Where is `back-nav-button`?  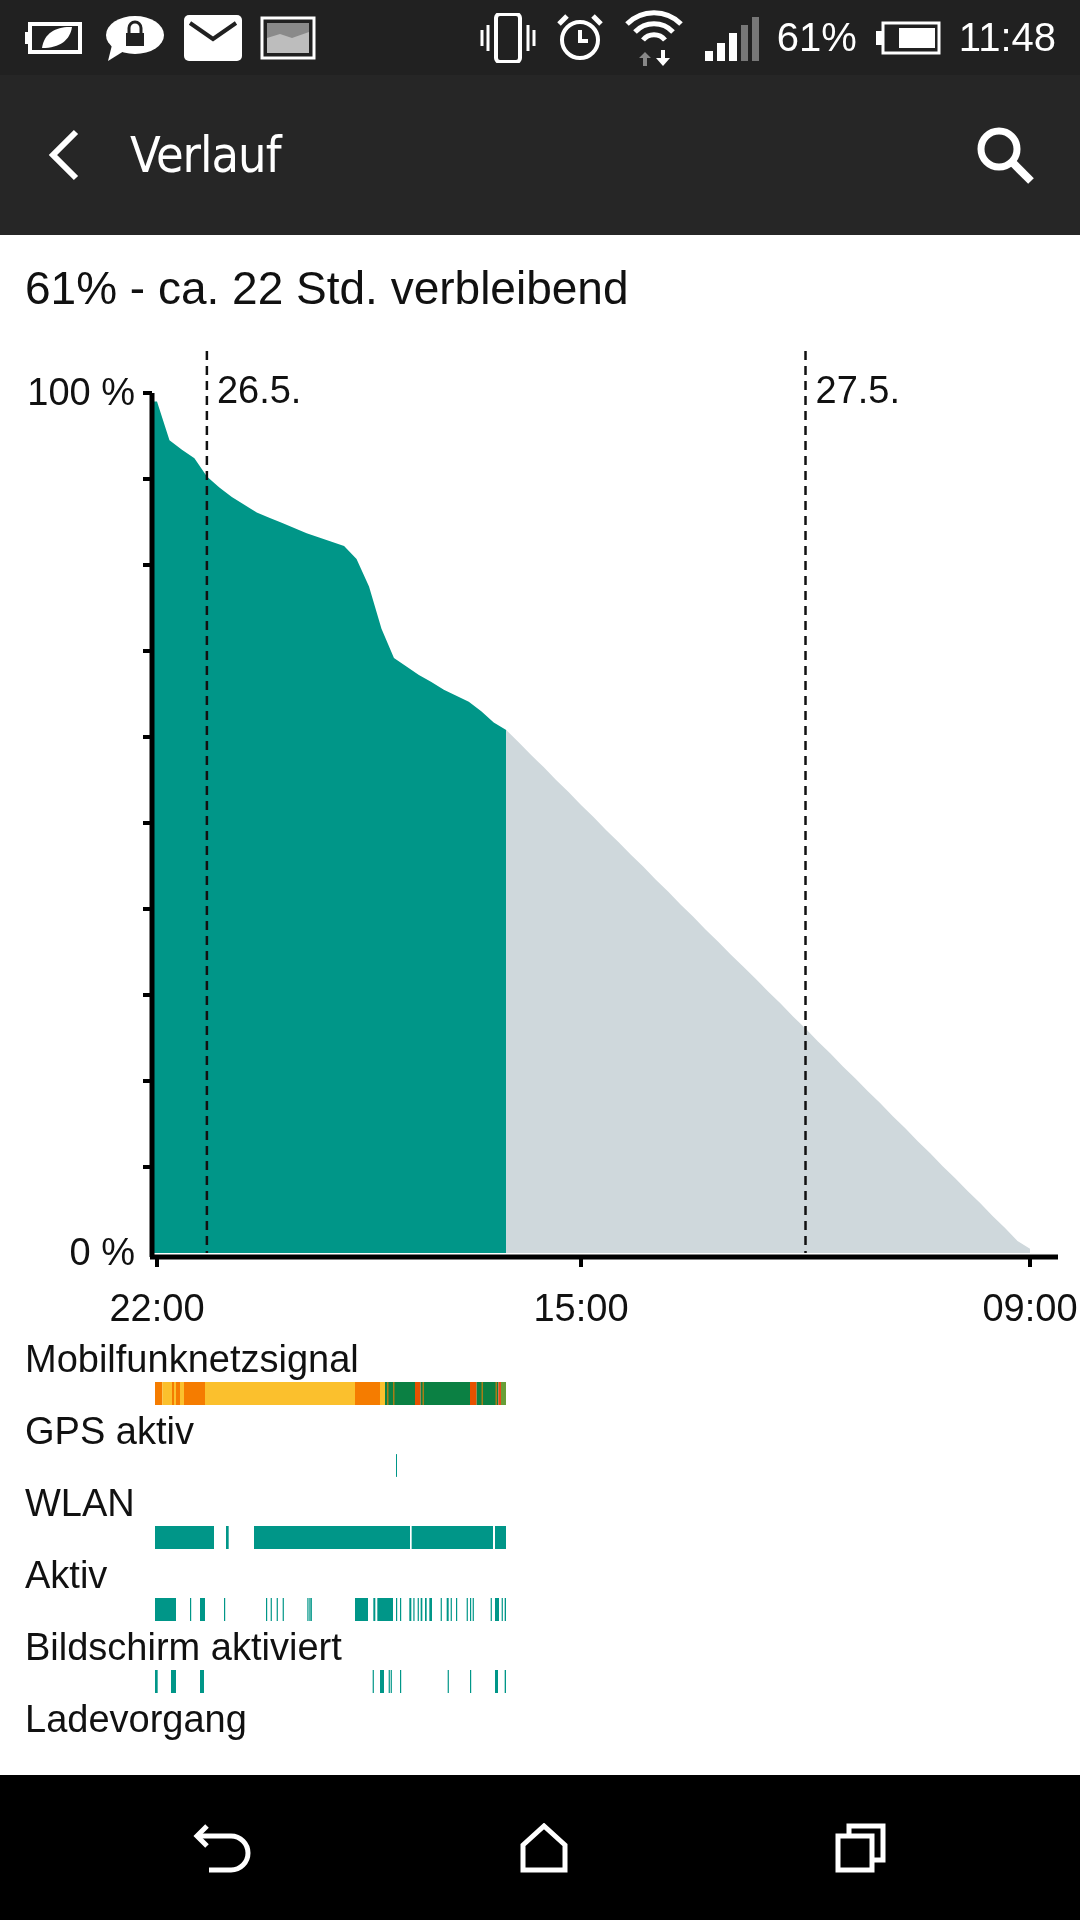 back-nav-button is located at coordinates (223, 1847).